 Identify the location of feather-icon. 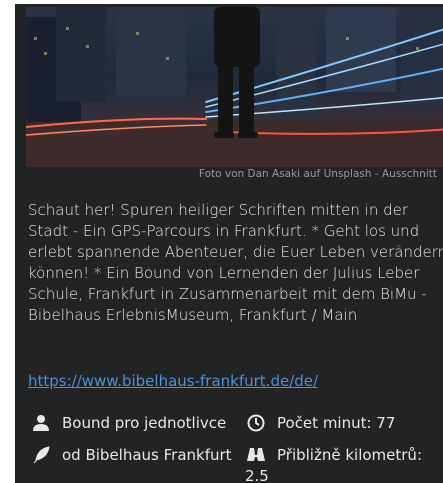
(41, 455).